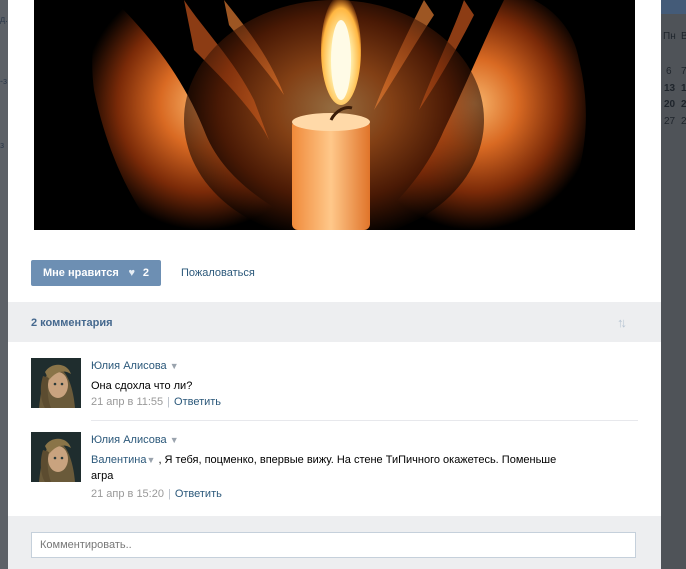 The width and height of the screenshot is (686, 569). I want to click on comment-text: Она сдохла что ли?, so click(142, 386).